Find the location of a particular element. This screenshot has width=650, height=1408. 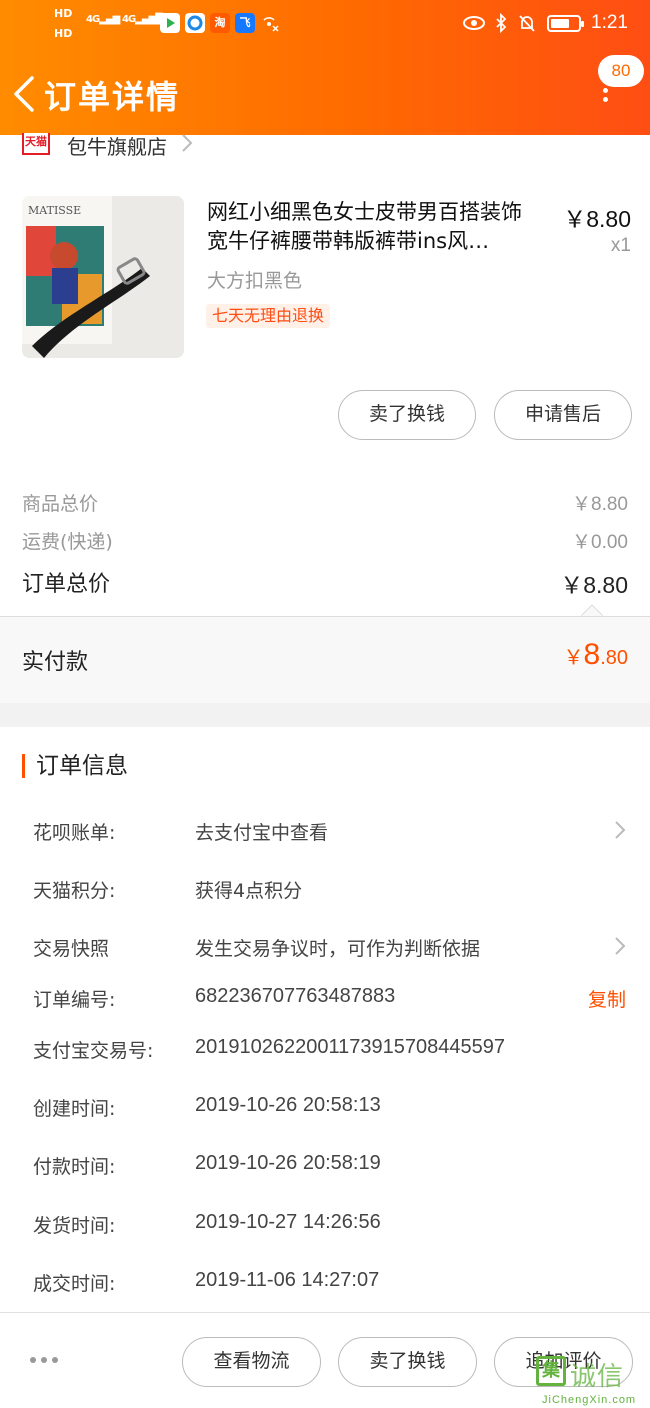

row-label: 发货时间: is located at coordinates (74, 1226).